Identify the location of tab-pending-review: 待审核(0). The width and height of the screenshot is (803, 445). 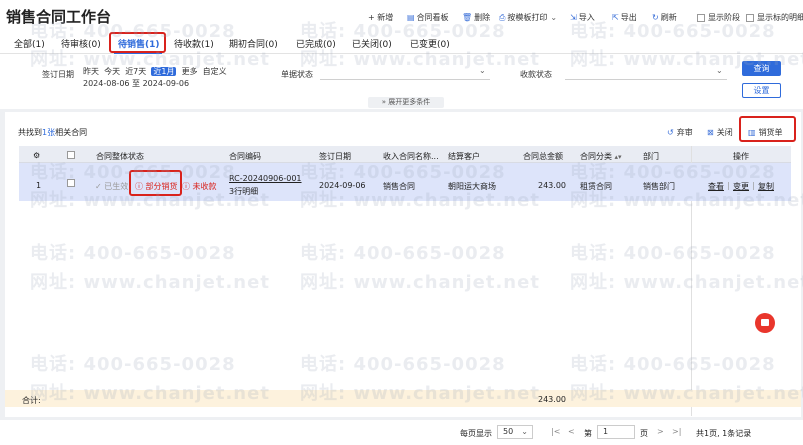
(81, 43).